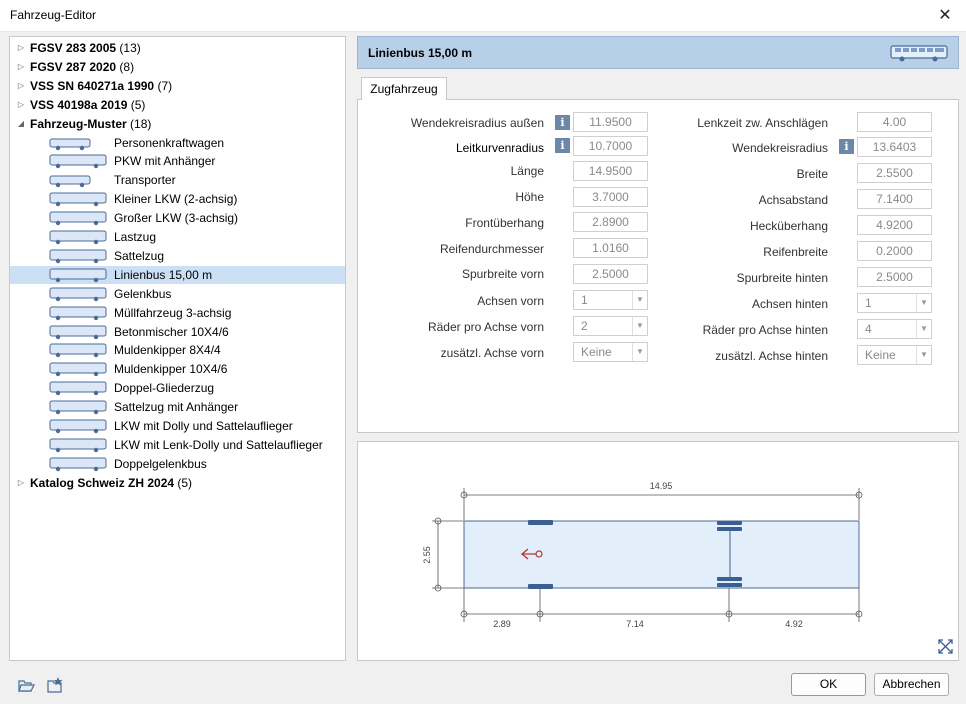  Describe the element at coordinates (177, 256) in the screenshot. I see `tree-item: Sattelzug` at that location.